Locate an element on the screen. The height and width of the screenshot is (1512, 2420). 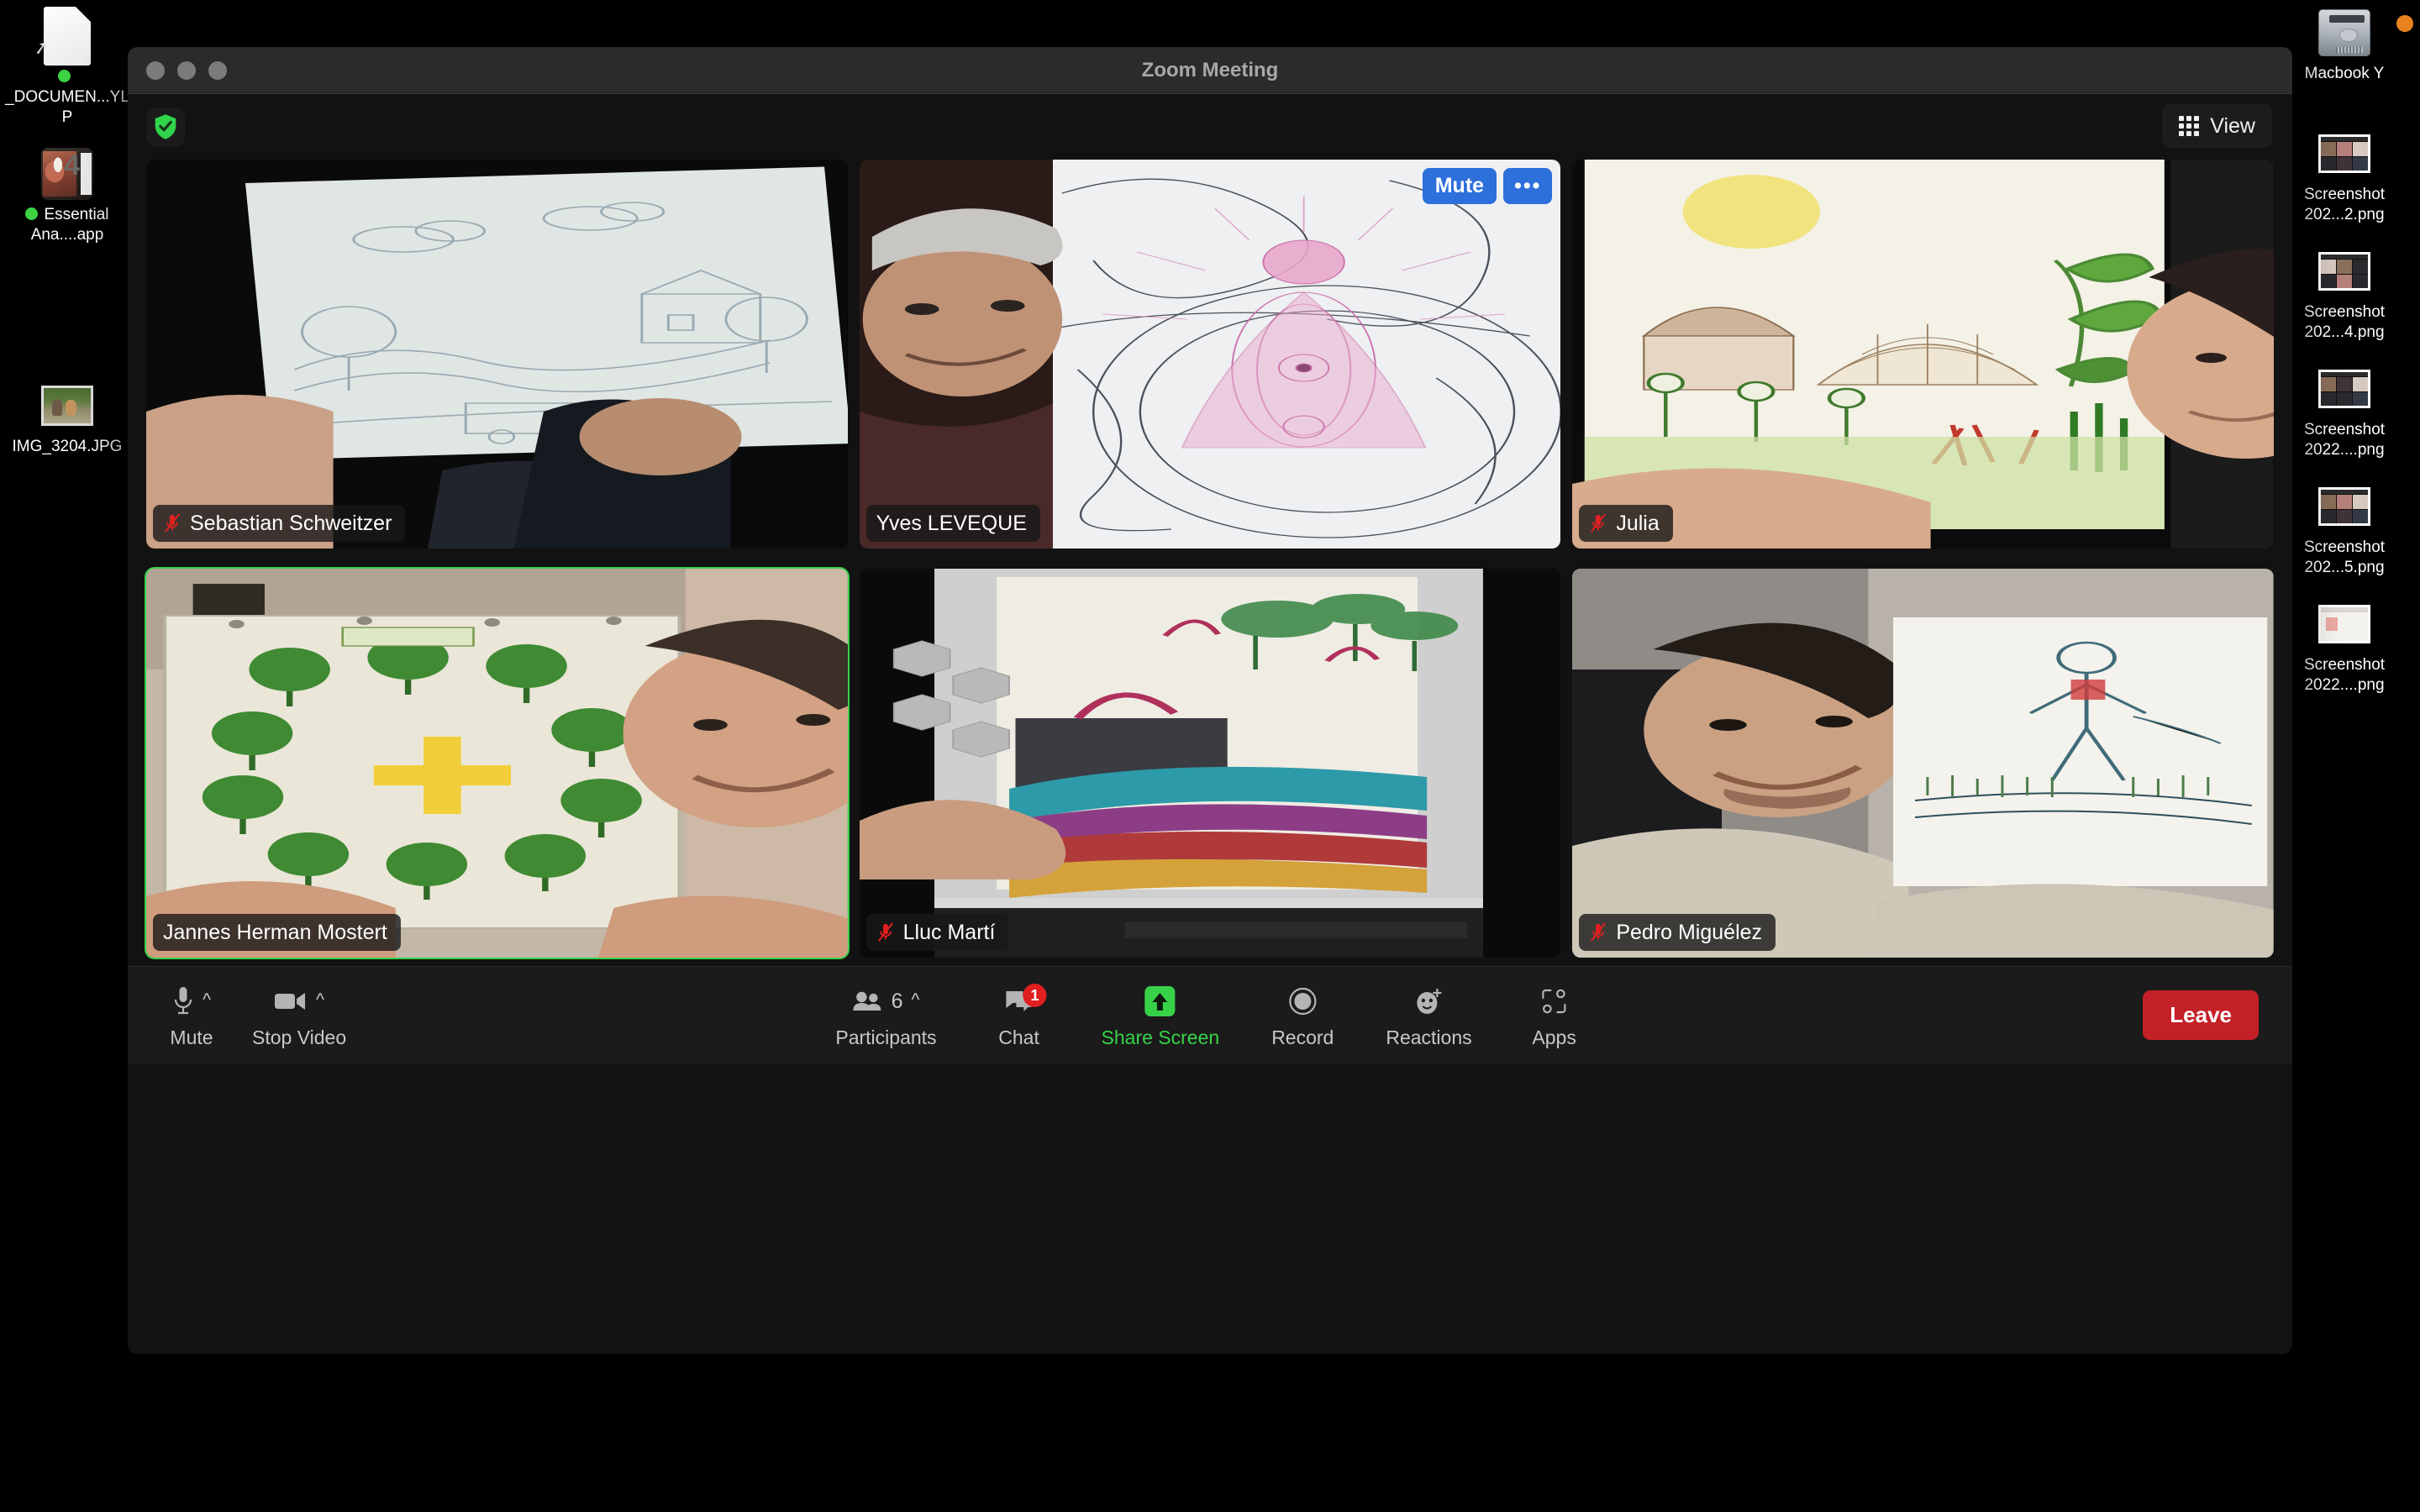
anatomy-app-icon: 4 is located at coordinates (67, 174).